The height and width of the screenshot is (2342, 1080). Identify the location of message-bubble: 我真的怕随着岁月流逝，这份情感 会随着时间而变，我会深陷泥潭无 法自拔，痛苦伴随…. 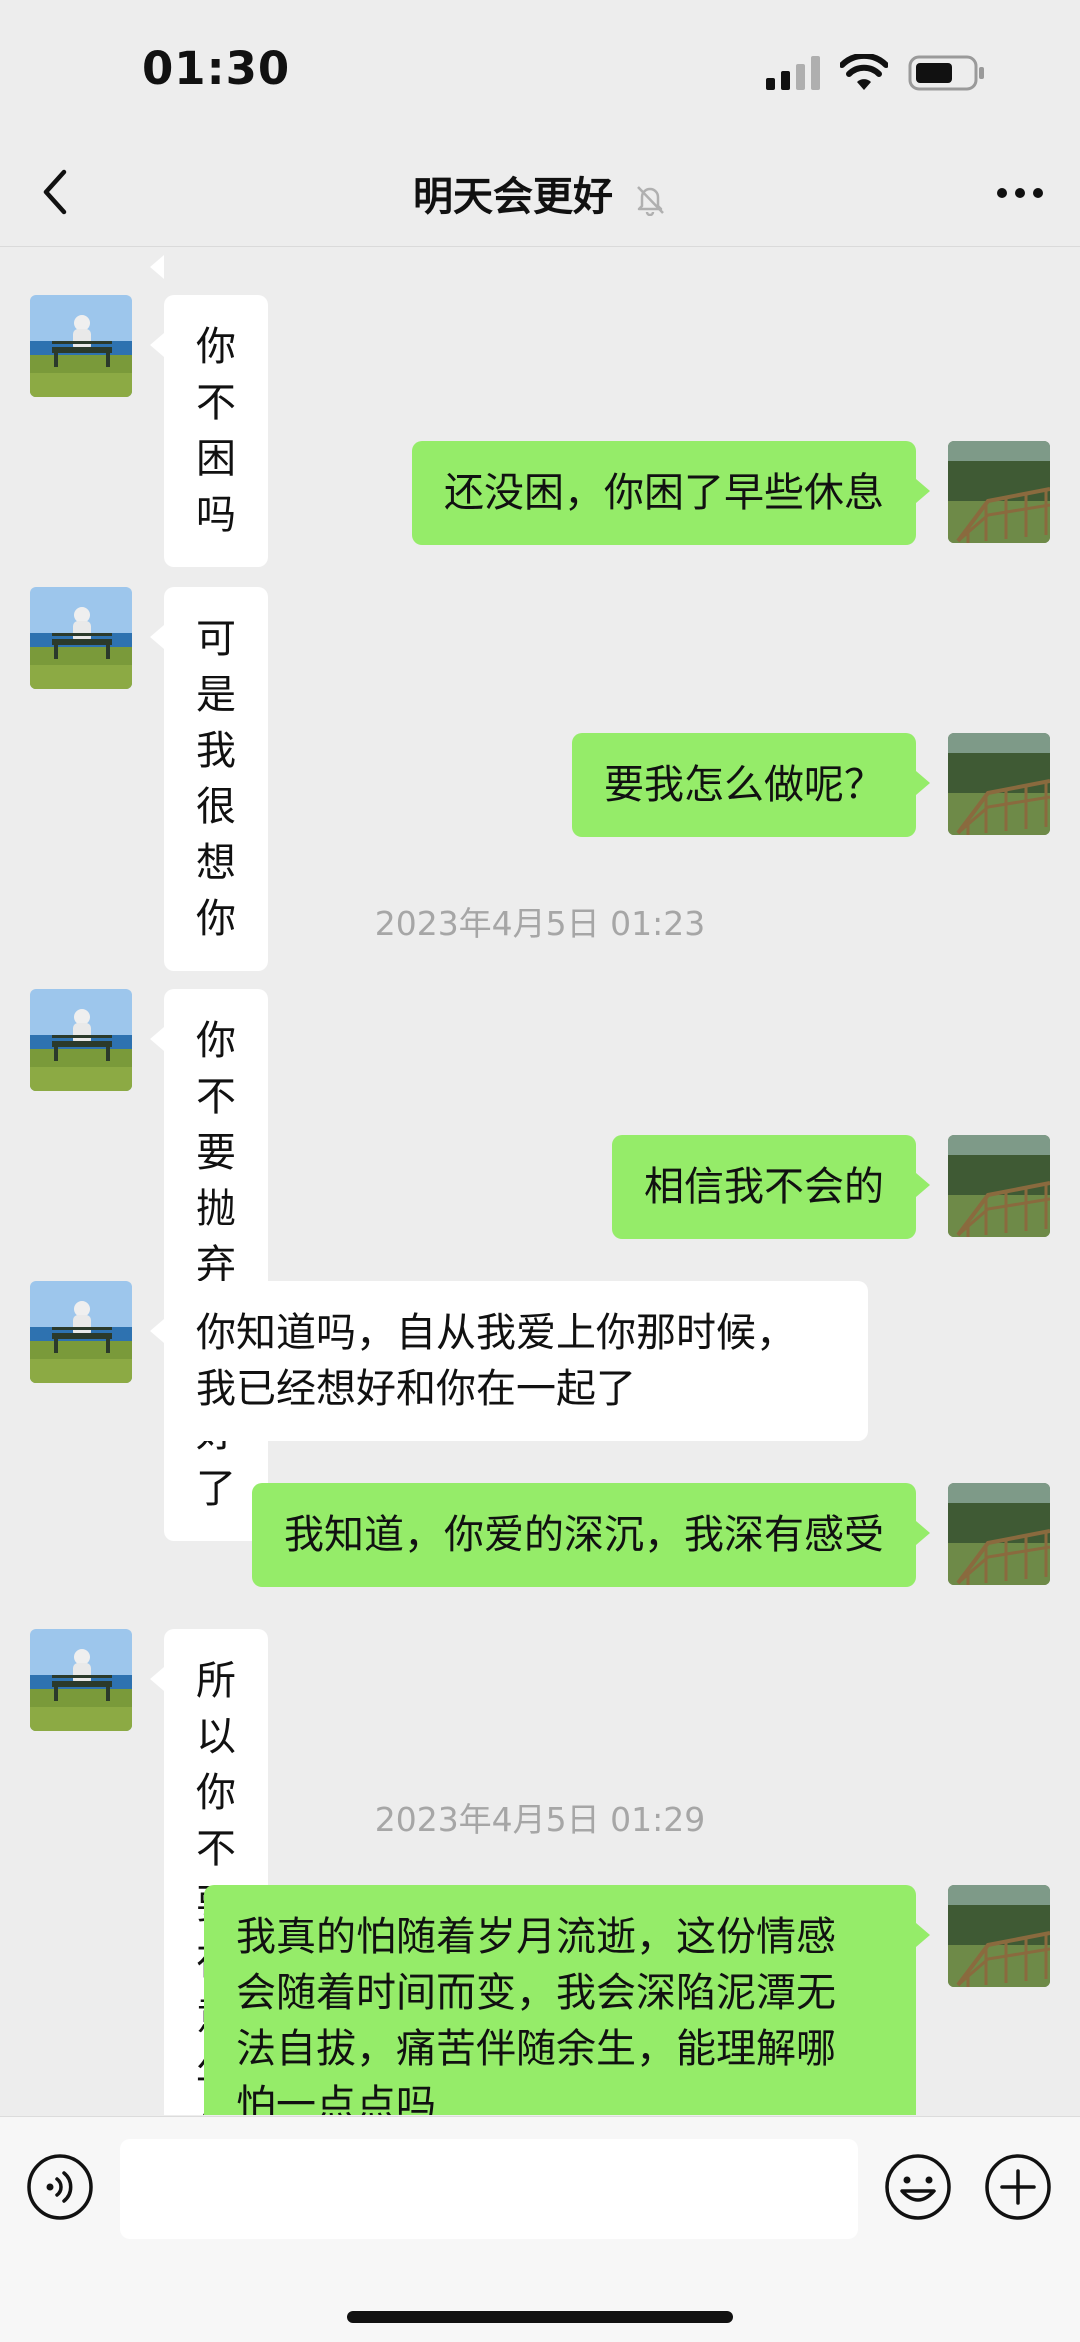
(567, 2000).